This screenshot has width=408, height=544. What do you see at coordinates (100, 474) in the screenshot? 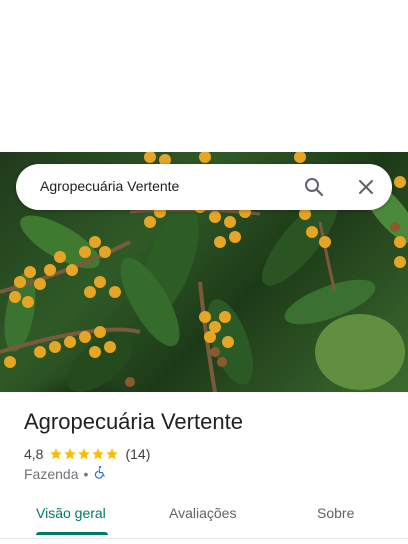
I see `wheelchair-accessible-icon` at bounding box center [100, 474].